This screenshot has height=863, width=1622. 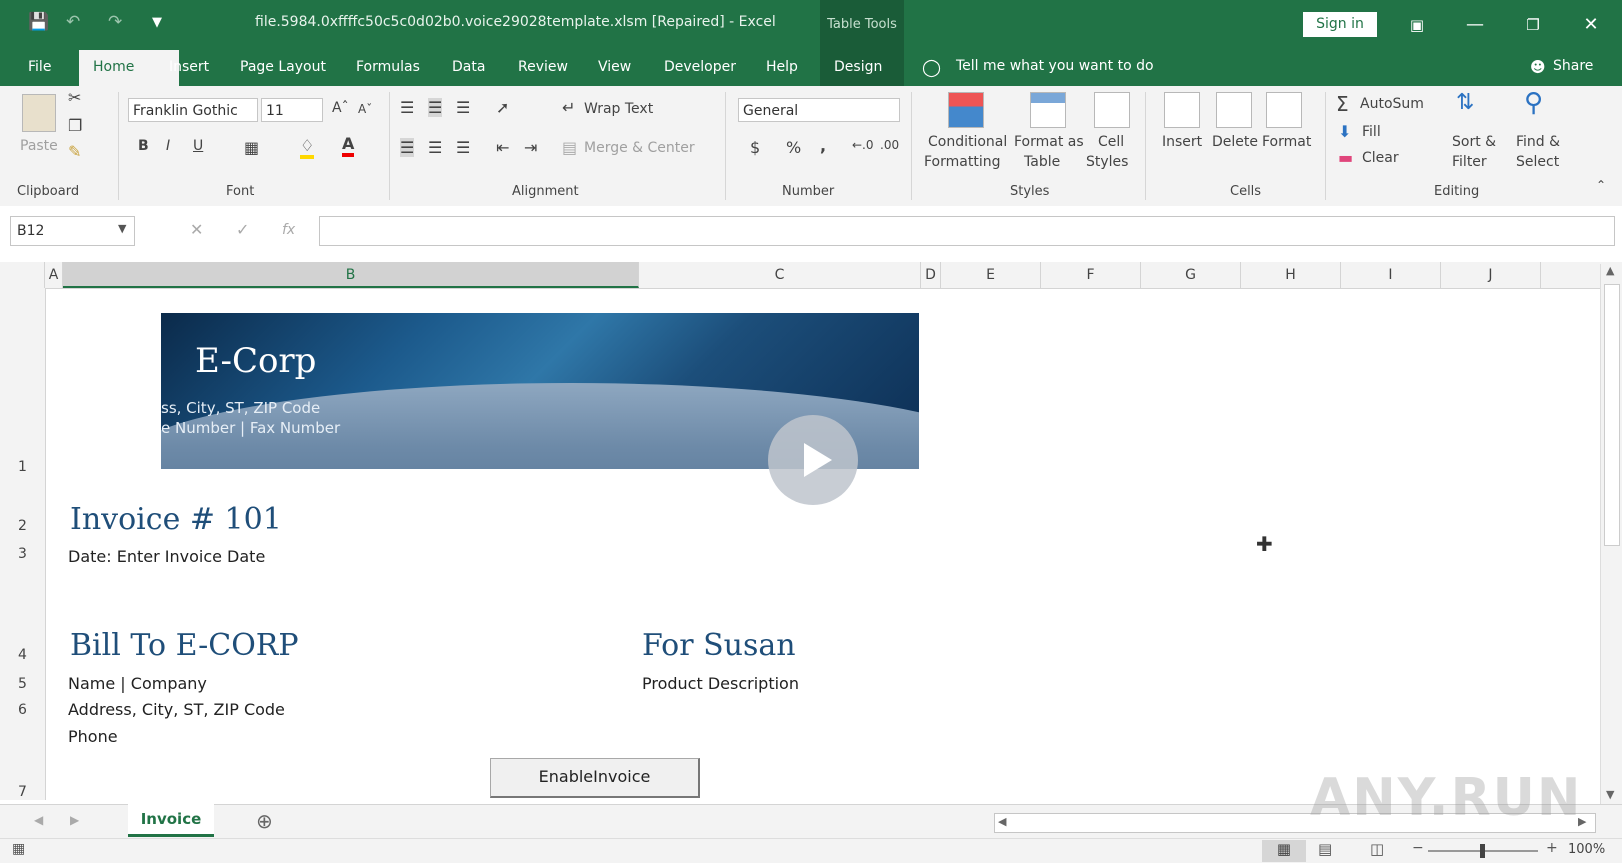 What do you see at coordinates (176, 519) in the screenshot?
I see `invoice-title: Invoice # 101` at bounding box center [176, 519].